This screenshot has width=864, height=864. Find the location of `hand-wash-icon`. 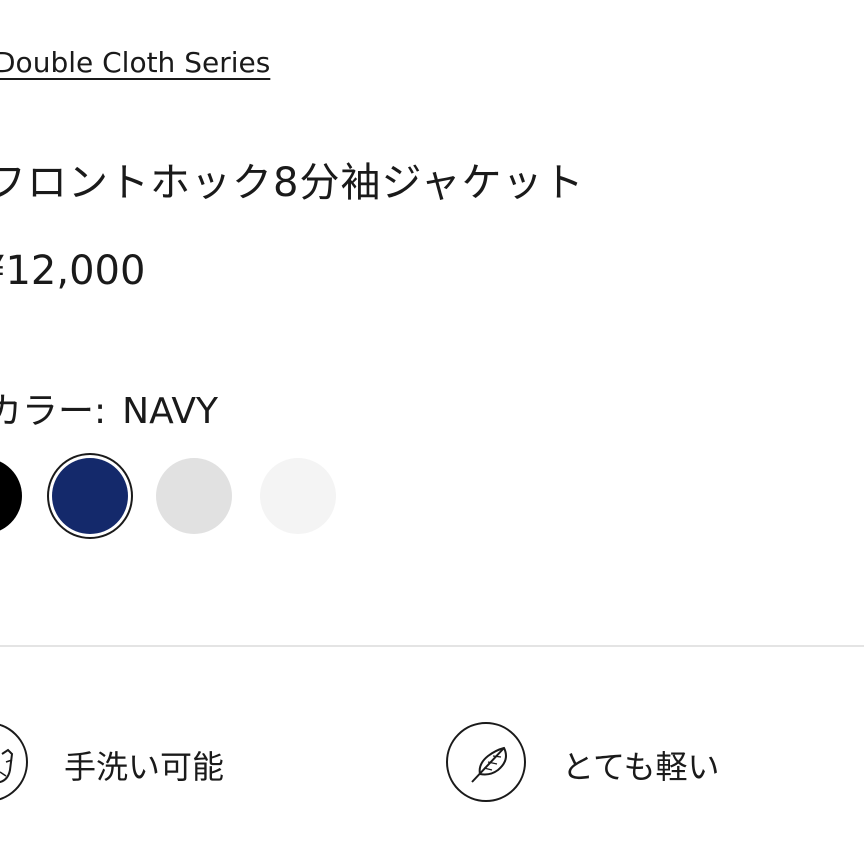

hand-wash-icon is located at coordinates (14, 762).